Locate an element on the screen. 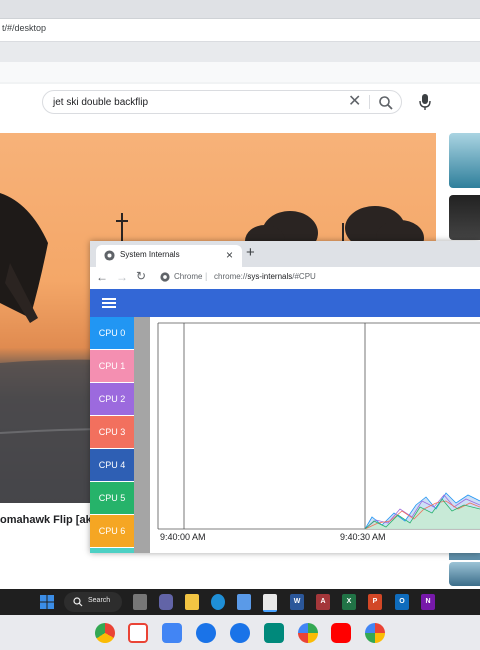 The image size is (480, 650). chrome-site-icon is located at coordinates (165, 277).